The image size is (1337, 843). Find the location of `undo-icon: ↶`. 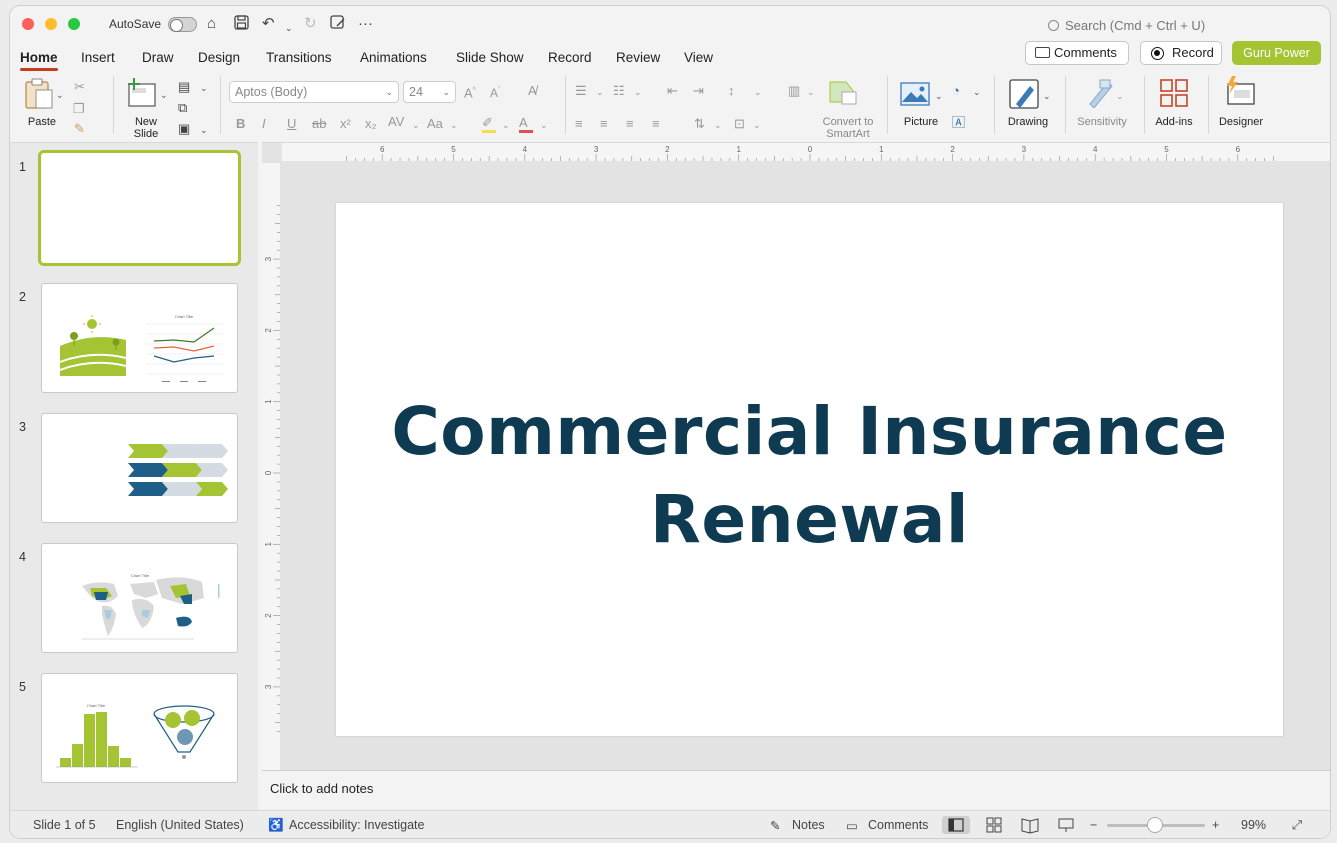

undo-icon: ↶ is located at coordinates (268, 24).